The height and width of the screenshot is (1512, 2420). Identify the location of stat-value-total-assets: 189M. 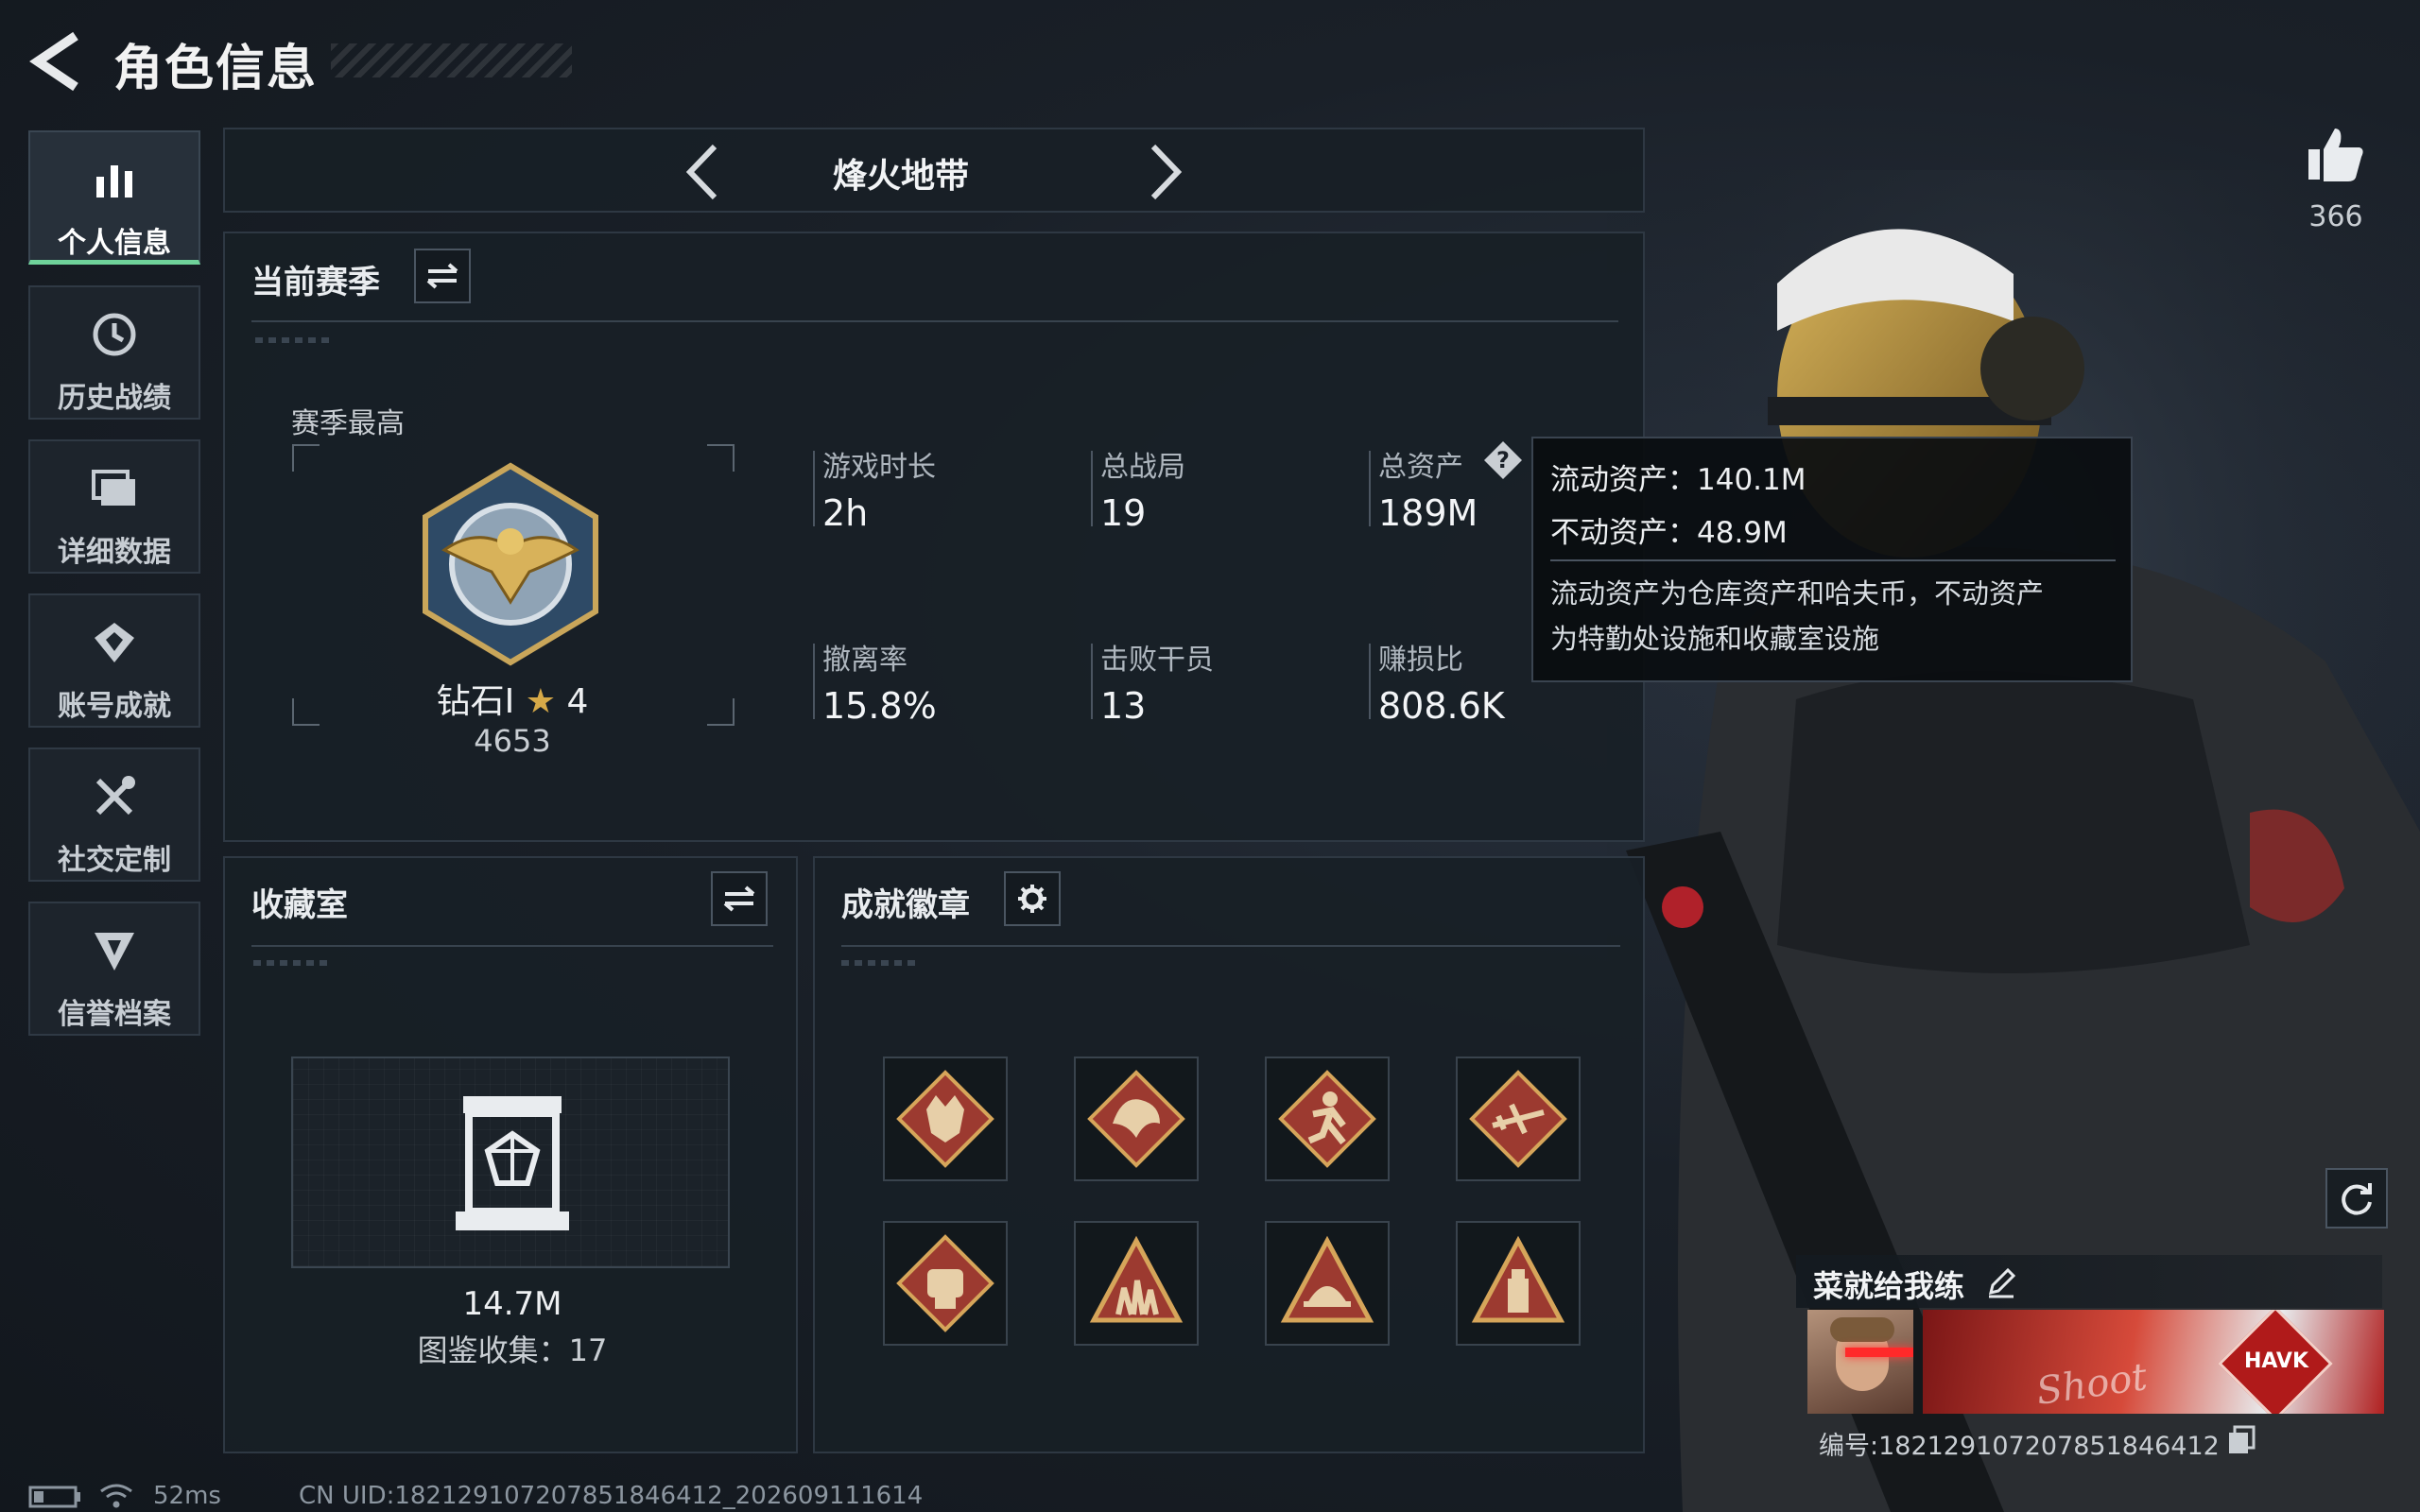
(1428, 513).